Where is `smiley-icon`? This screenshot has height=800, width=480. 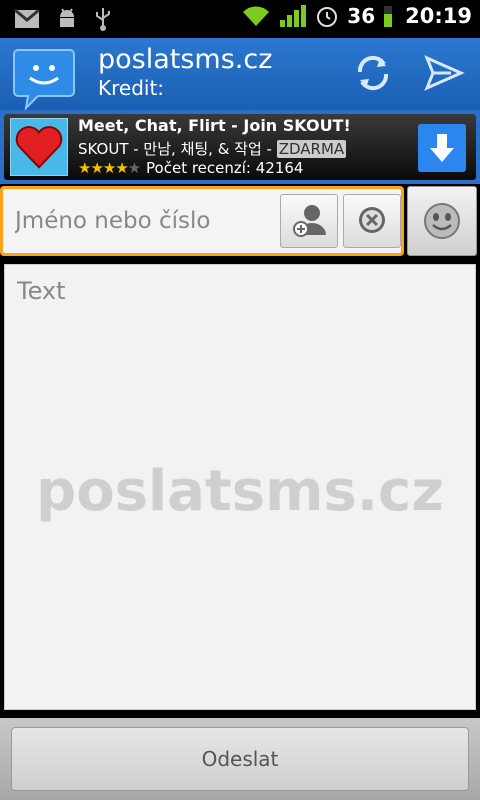
smiley-icon is located at coordinates (442, 221).